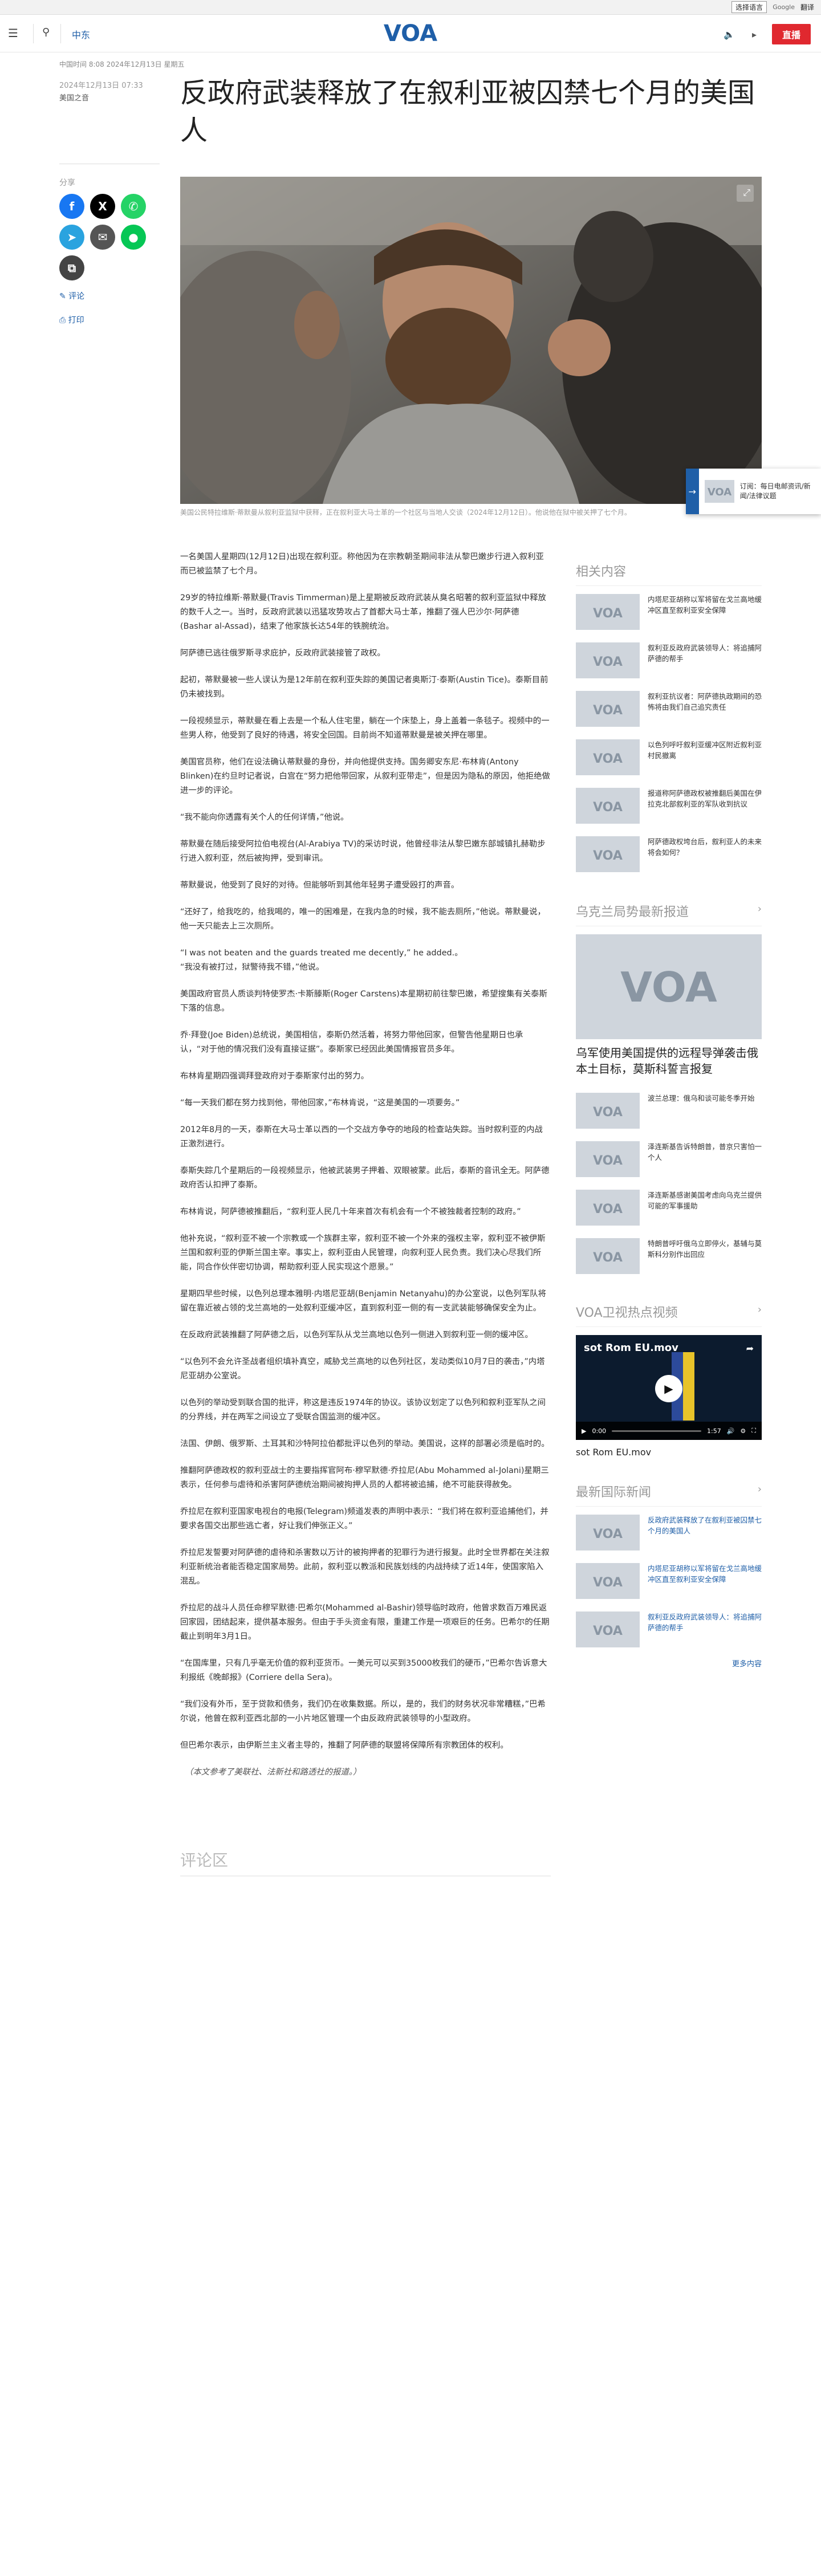 The height and width of the screenshot is (2576, 821). What do you see at coordinates (46, 32) in the screenshot?
I see `search-icon: ⚲` at bounding box center [46, 32].